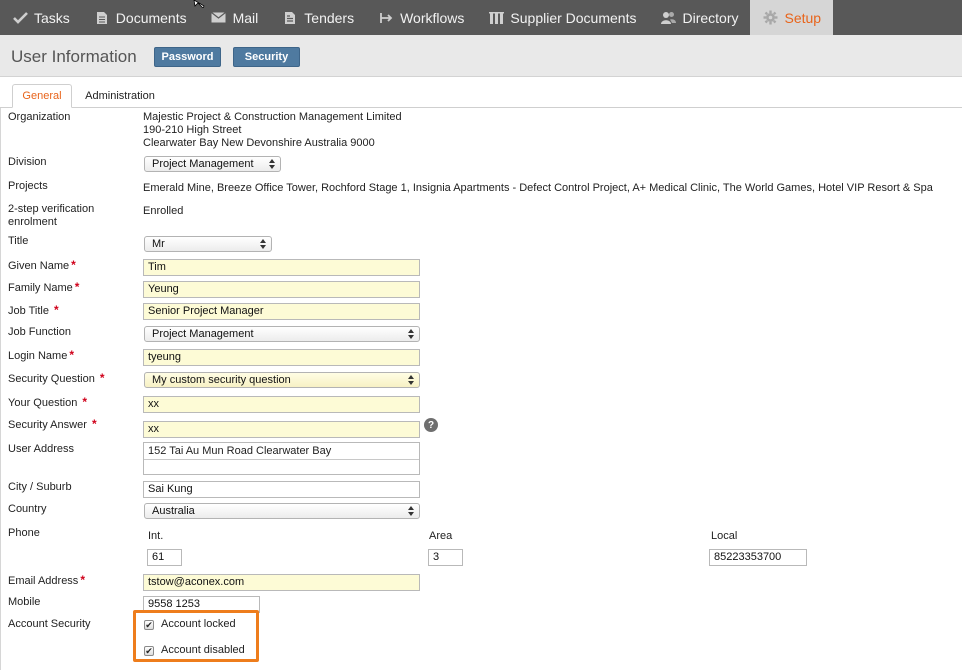 The width and height of the screenshot is (962, 670). I want to click on two-step-label-line2: enrolment, so click(32, 222).